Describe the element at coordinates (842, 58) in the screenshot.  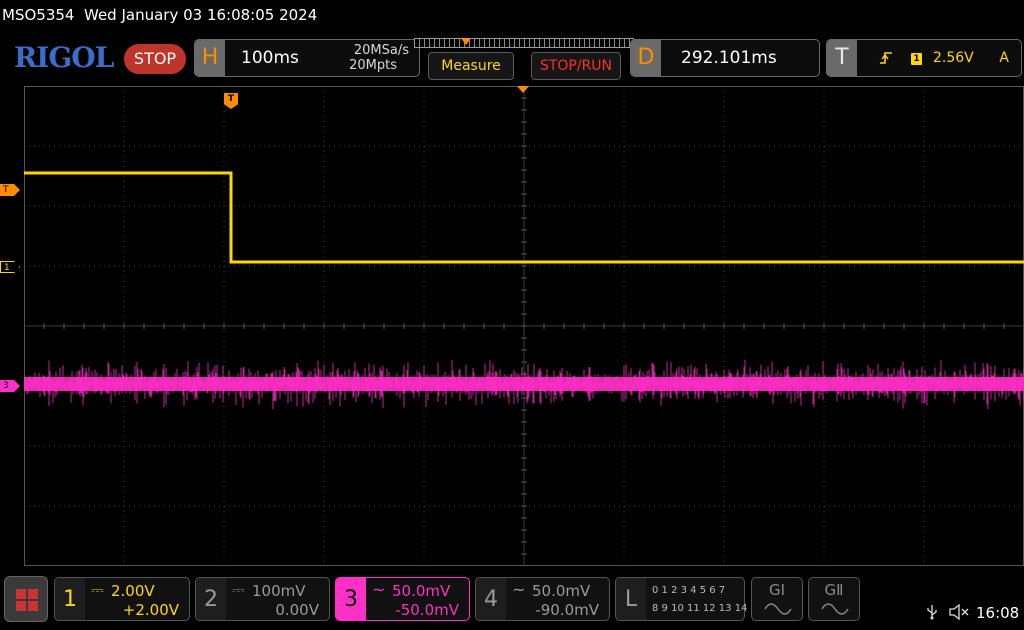
I see `trigger-tag: T` at that location.